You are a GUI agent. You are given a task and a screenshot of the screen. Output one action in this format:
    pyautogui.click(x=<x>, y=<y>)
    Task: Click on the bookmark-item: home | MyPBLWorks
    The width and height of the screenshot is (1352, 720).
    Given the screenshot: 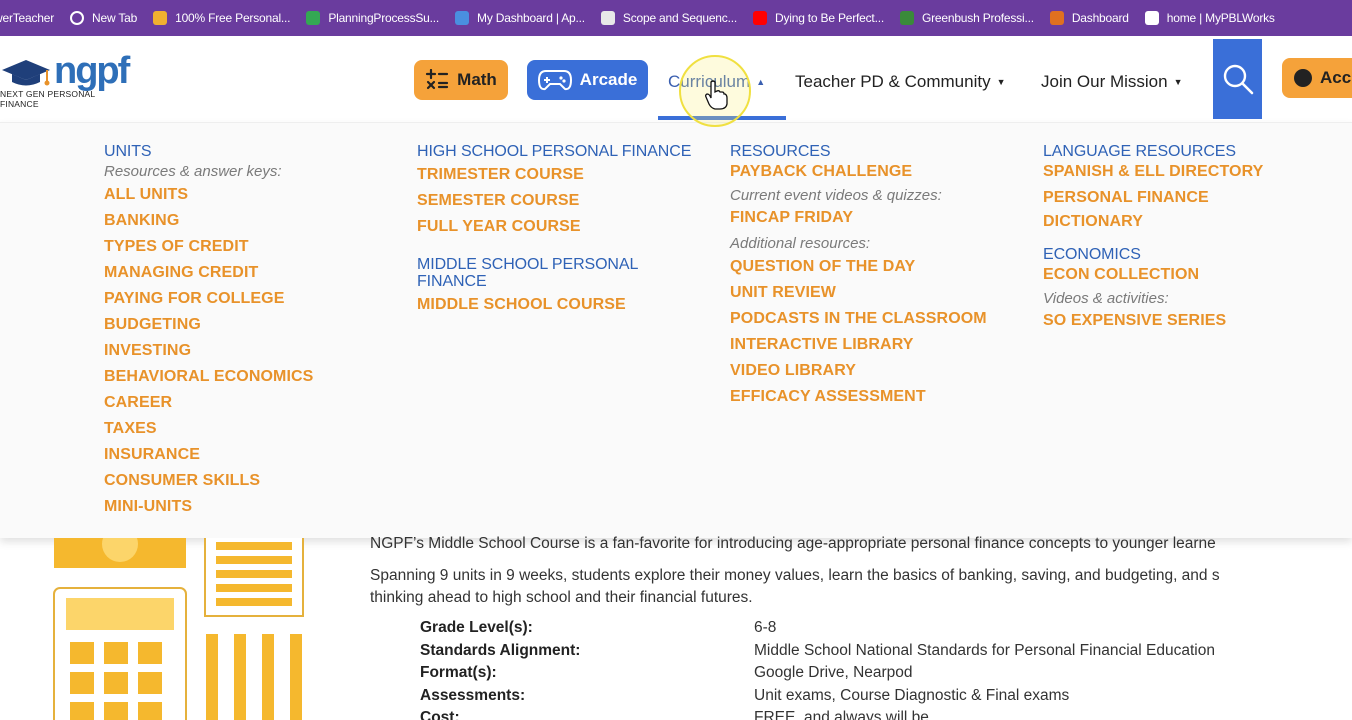 What is the action you would take?
    pyautogui.click(x=1209, y=18)
    